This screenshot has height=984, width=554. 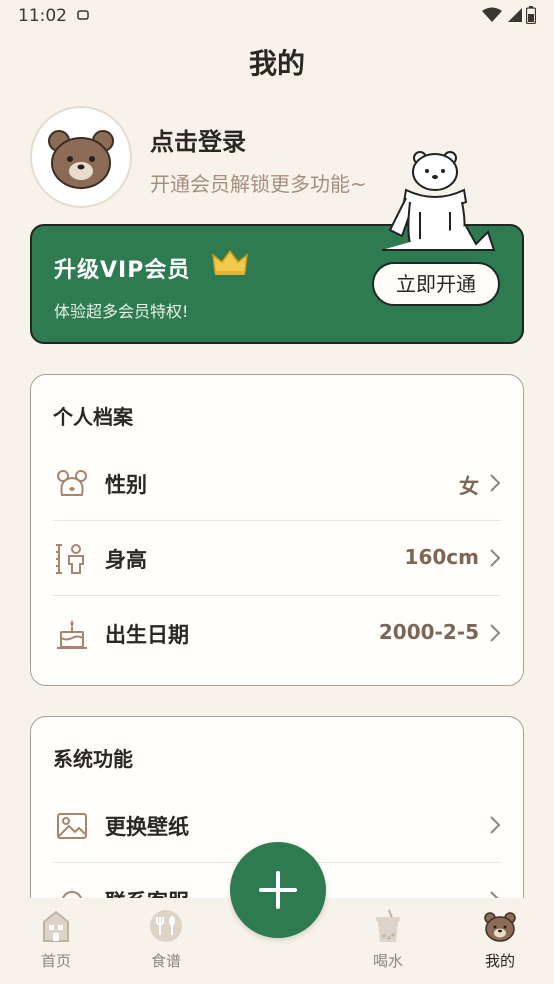 What do you see at coordinates (93, 759) in the screenshot?
I see `system-features-title: 系统功能` at bounding box center [93, 759].